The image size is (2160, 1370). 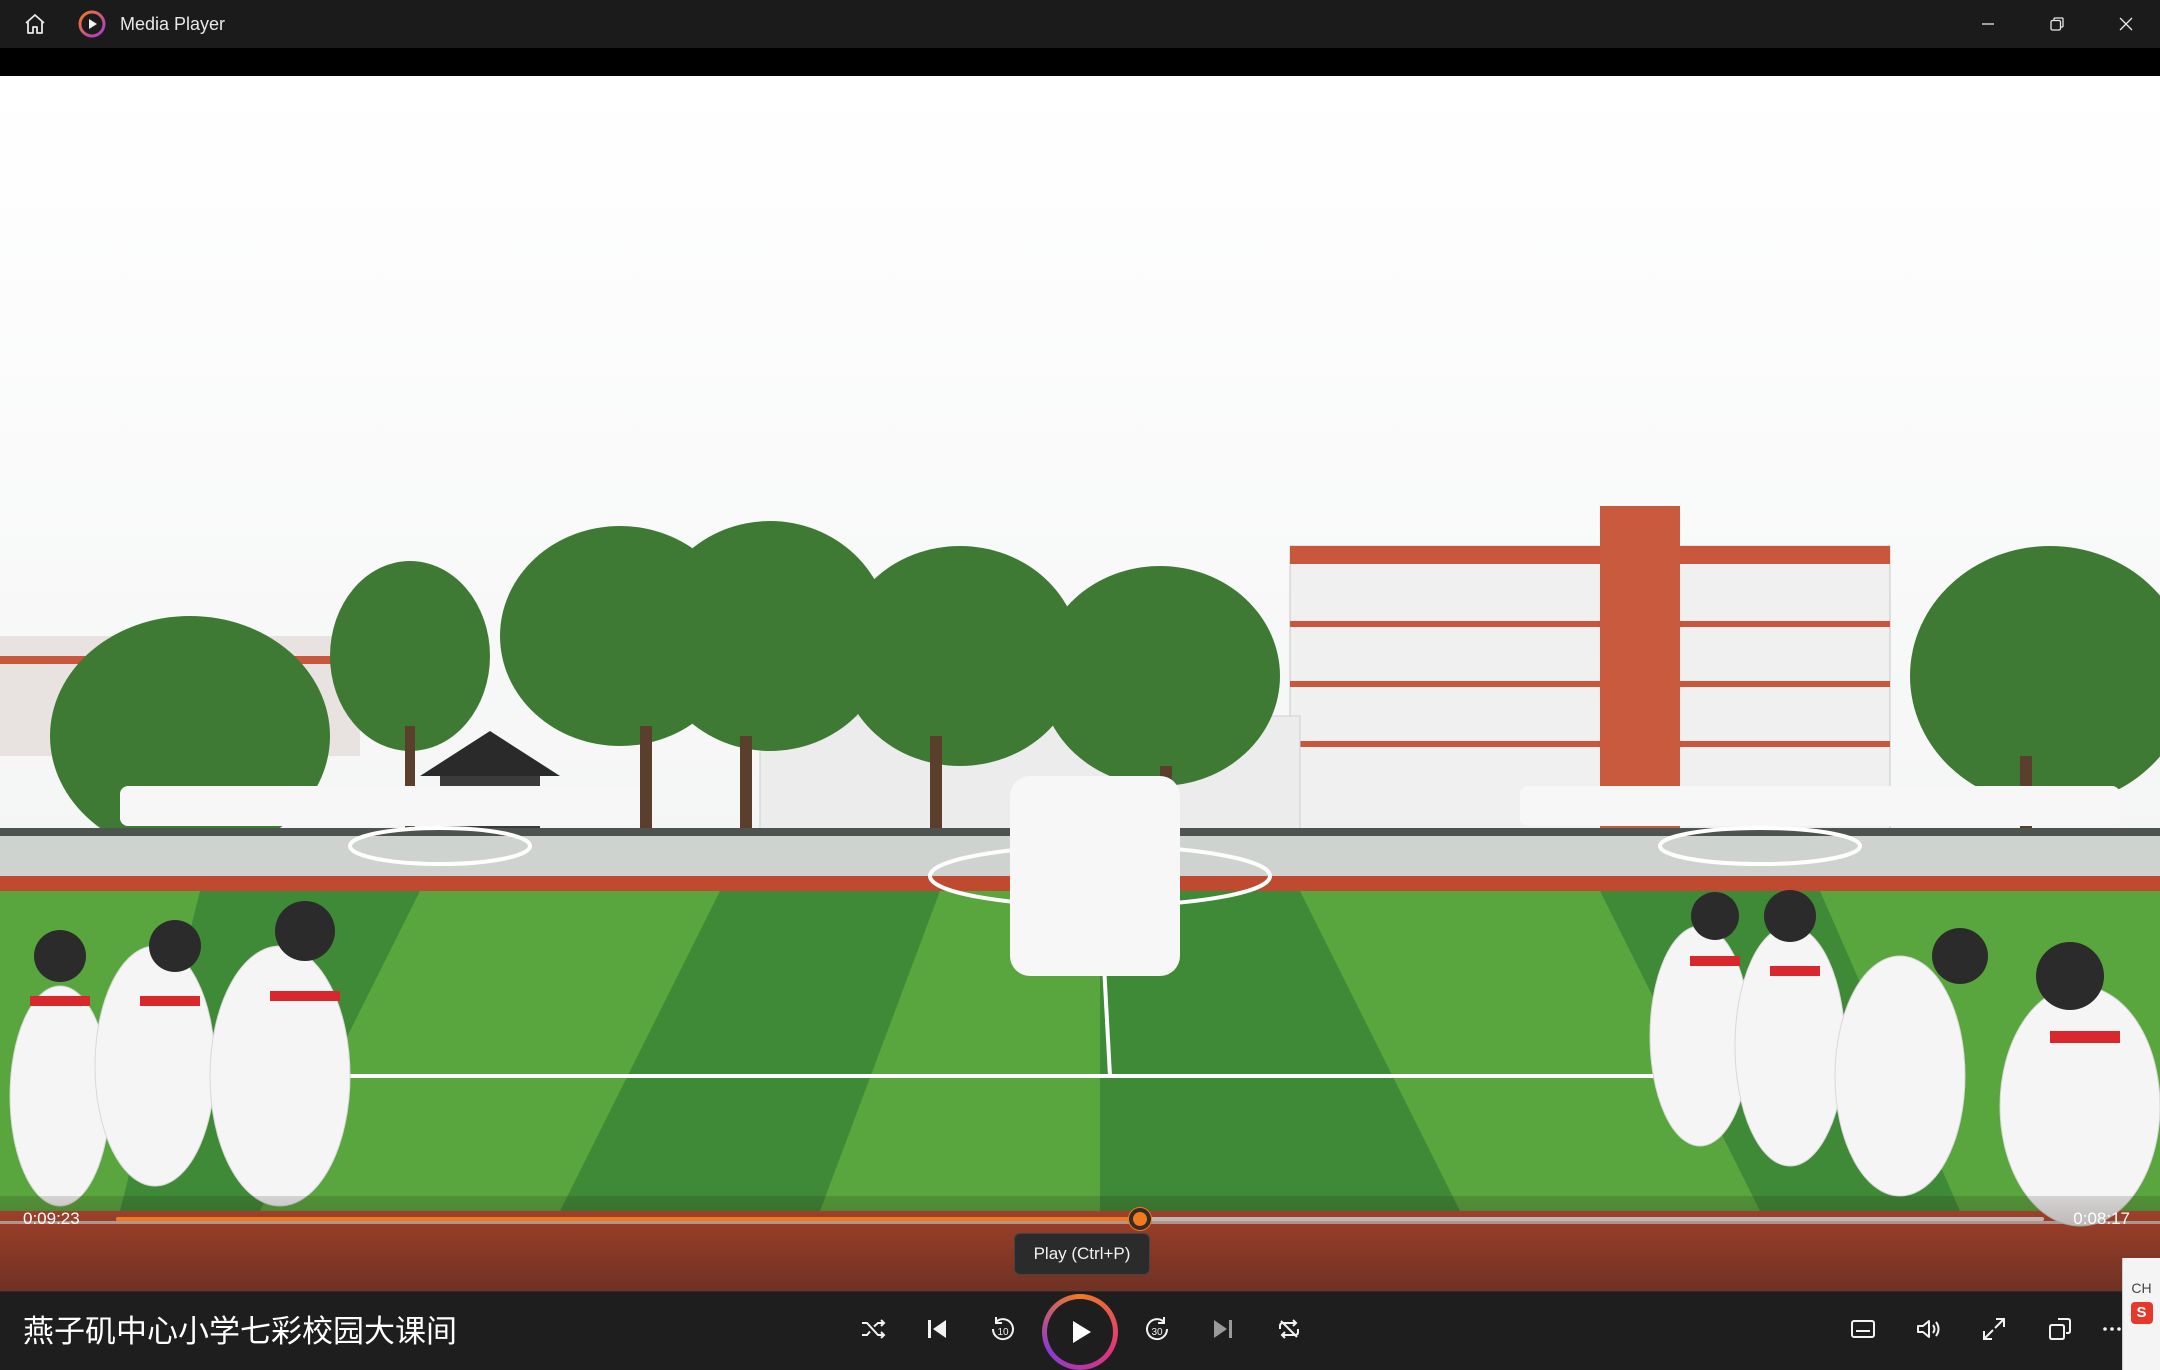 I want to click on close-icon, so click(x=2125, y=24).